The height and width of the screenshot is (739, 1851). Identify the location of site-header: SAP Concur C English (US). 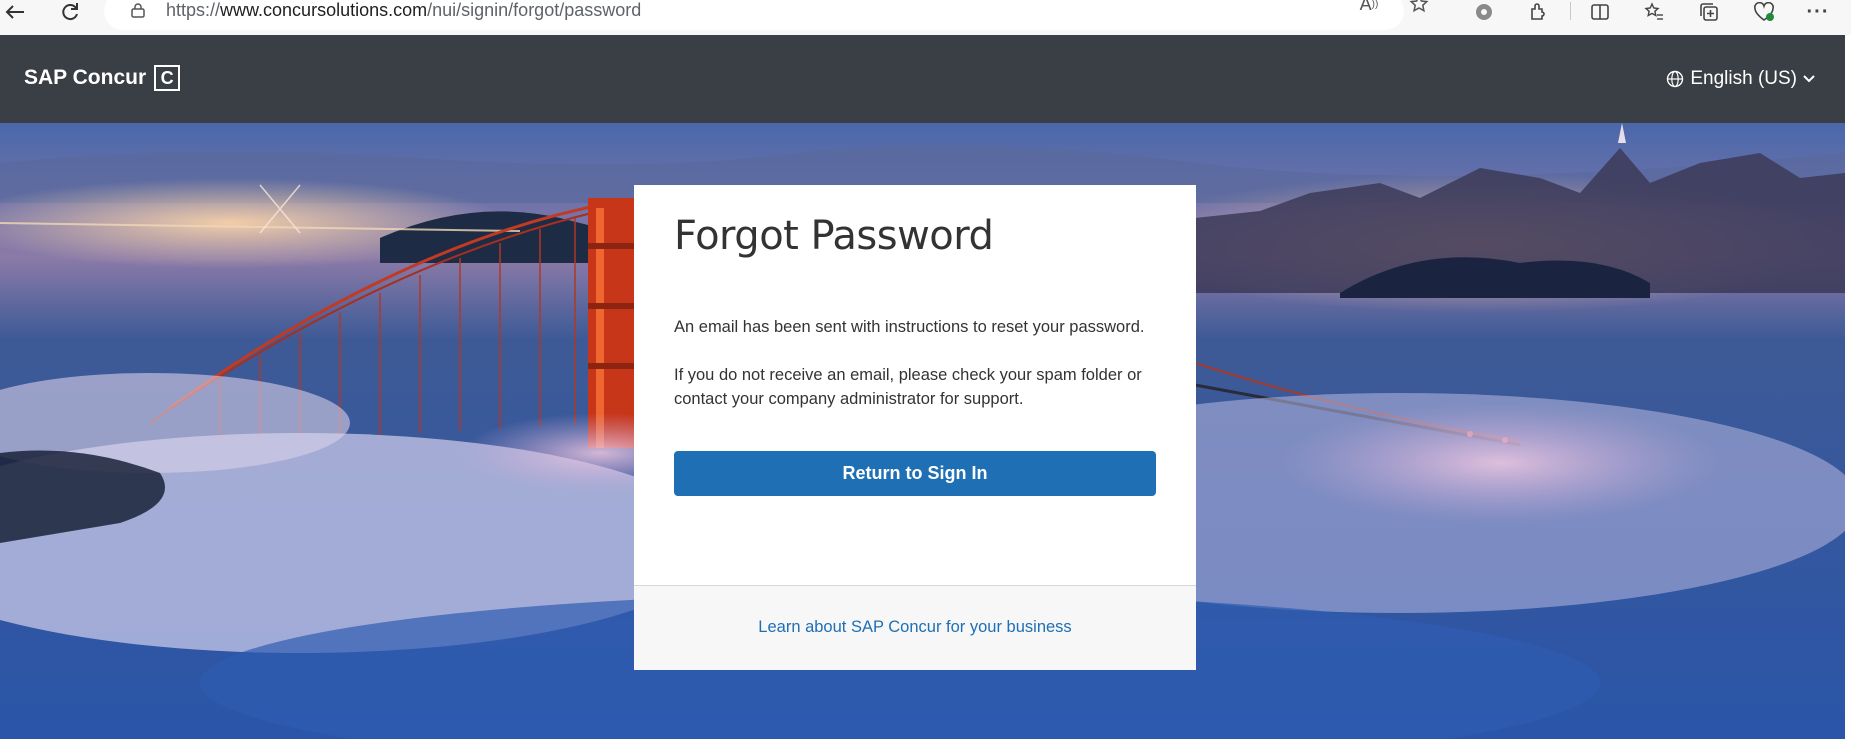
(922, 79).